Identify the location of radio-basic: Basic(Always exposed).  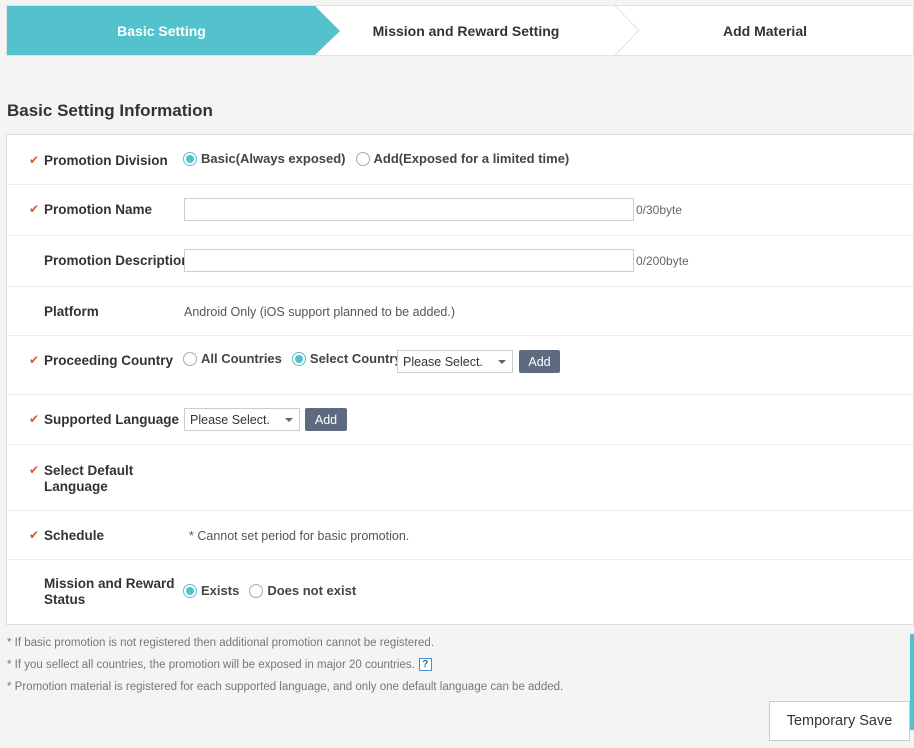
(264, 158).